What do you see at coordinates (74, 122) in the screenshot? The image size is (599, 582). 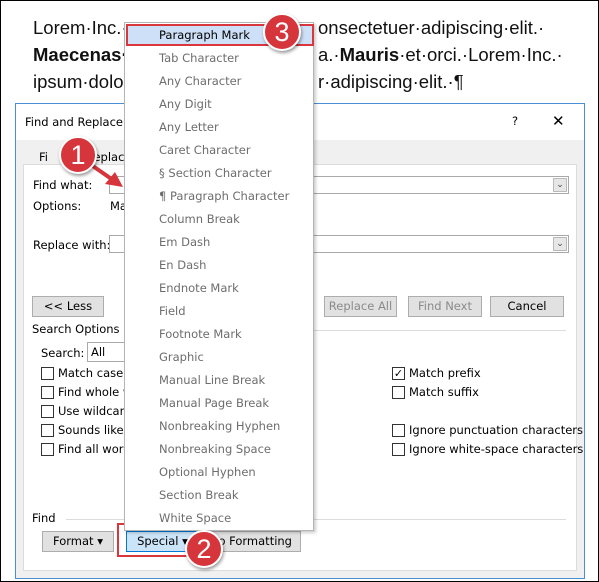 I see `dialog-title: Find and Replace` at bounding box center [74, 122].